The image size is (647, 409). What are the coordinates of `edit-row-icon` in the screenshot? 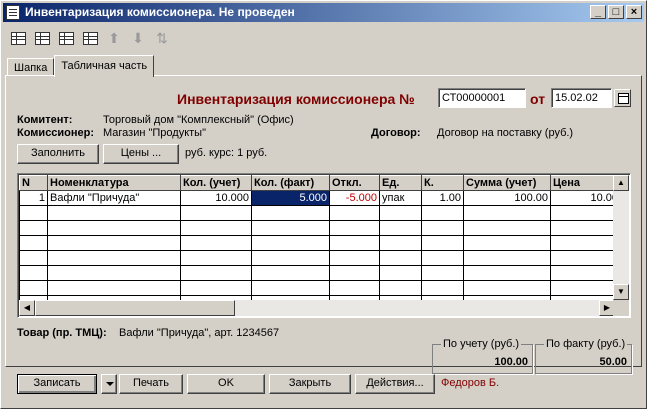 It's located at (90, 38).